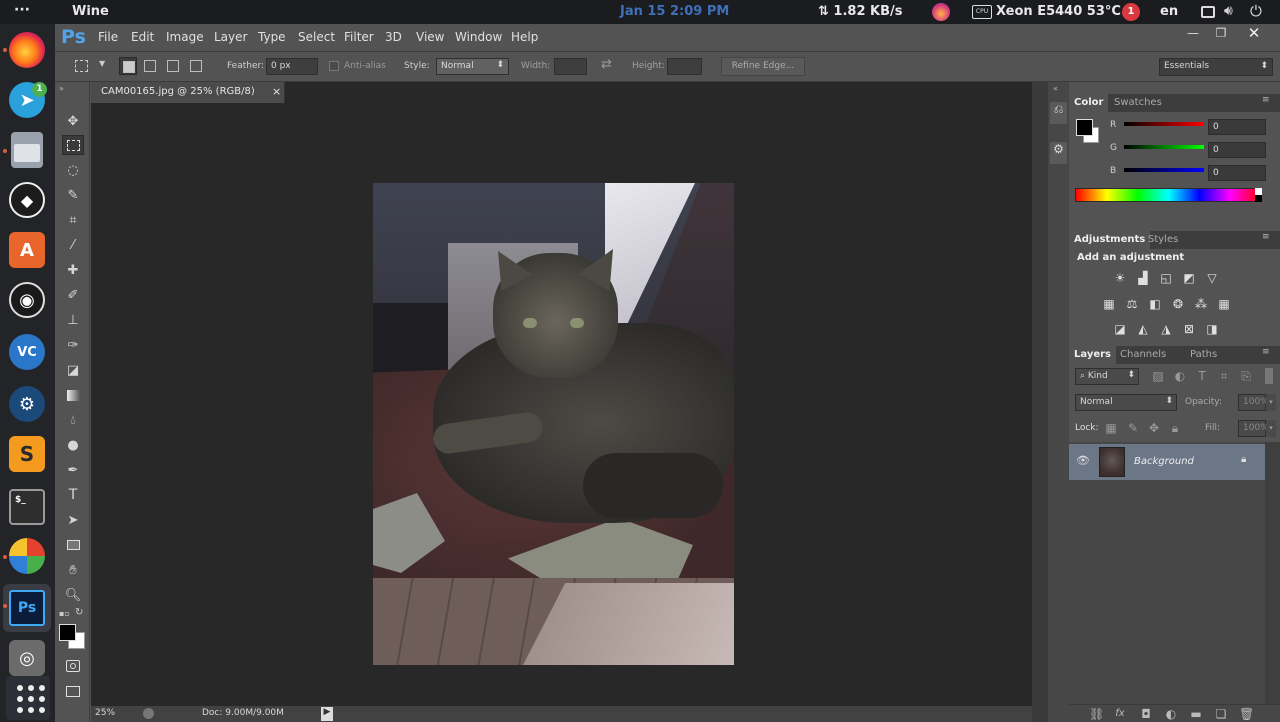 Image resolution: width=1280 pixels, height=722 pixels. Describe the element at coordinates (393, 37) in the screenshot. I see `menu-3d: 3D` at that location.